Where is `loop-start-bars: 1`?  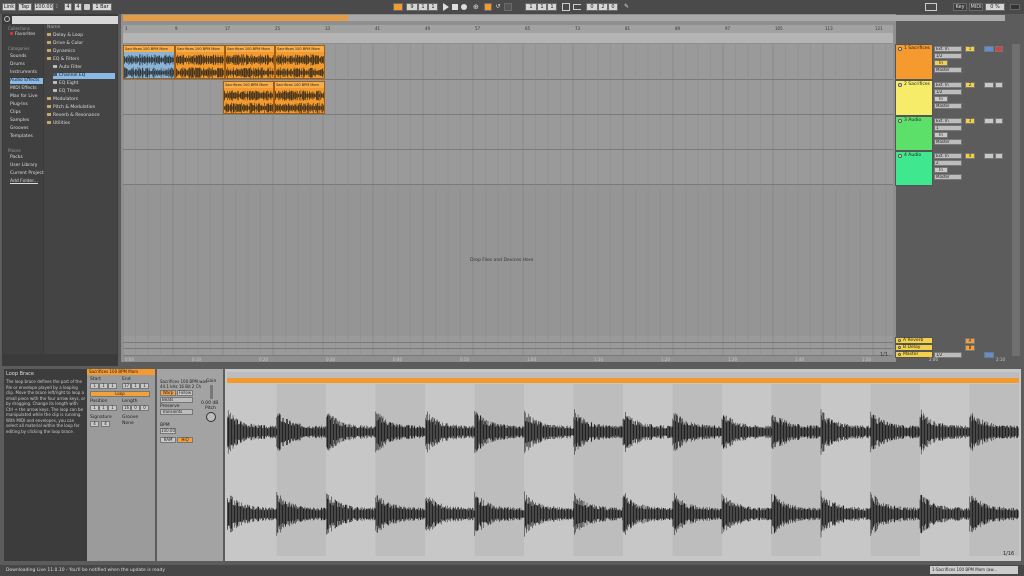 loop-start-bars: 1 is located at coordinates (531, 7).